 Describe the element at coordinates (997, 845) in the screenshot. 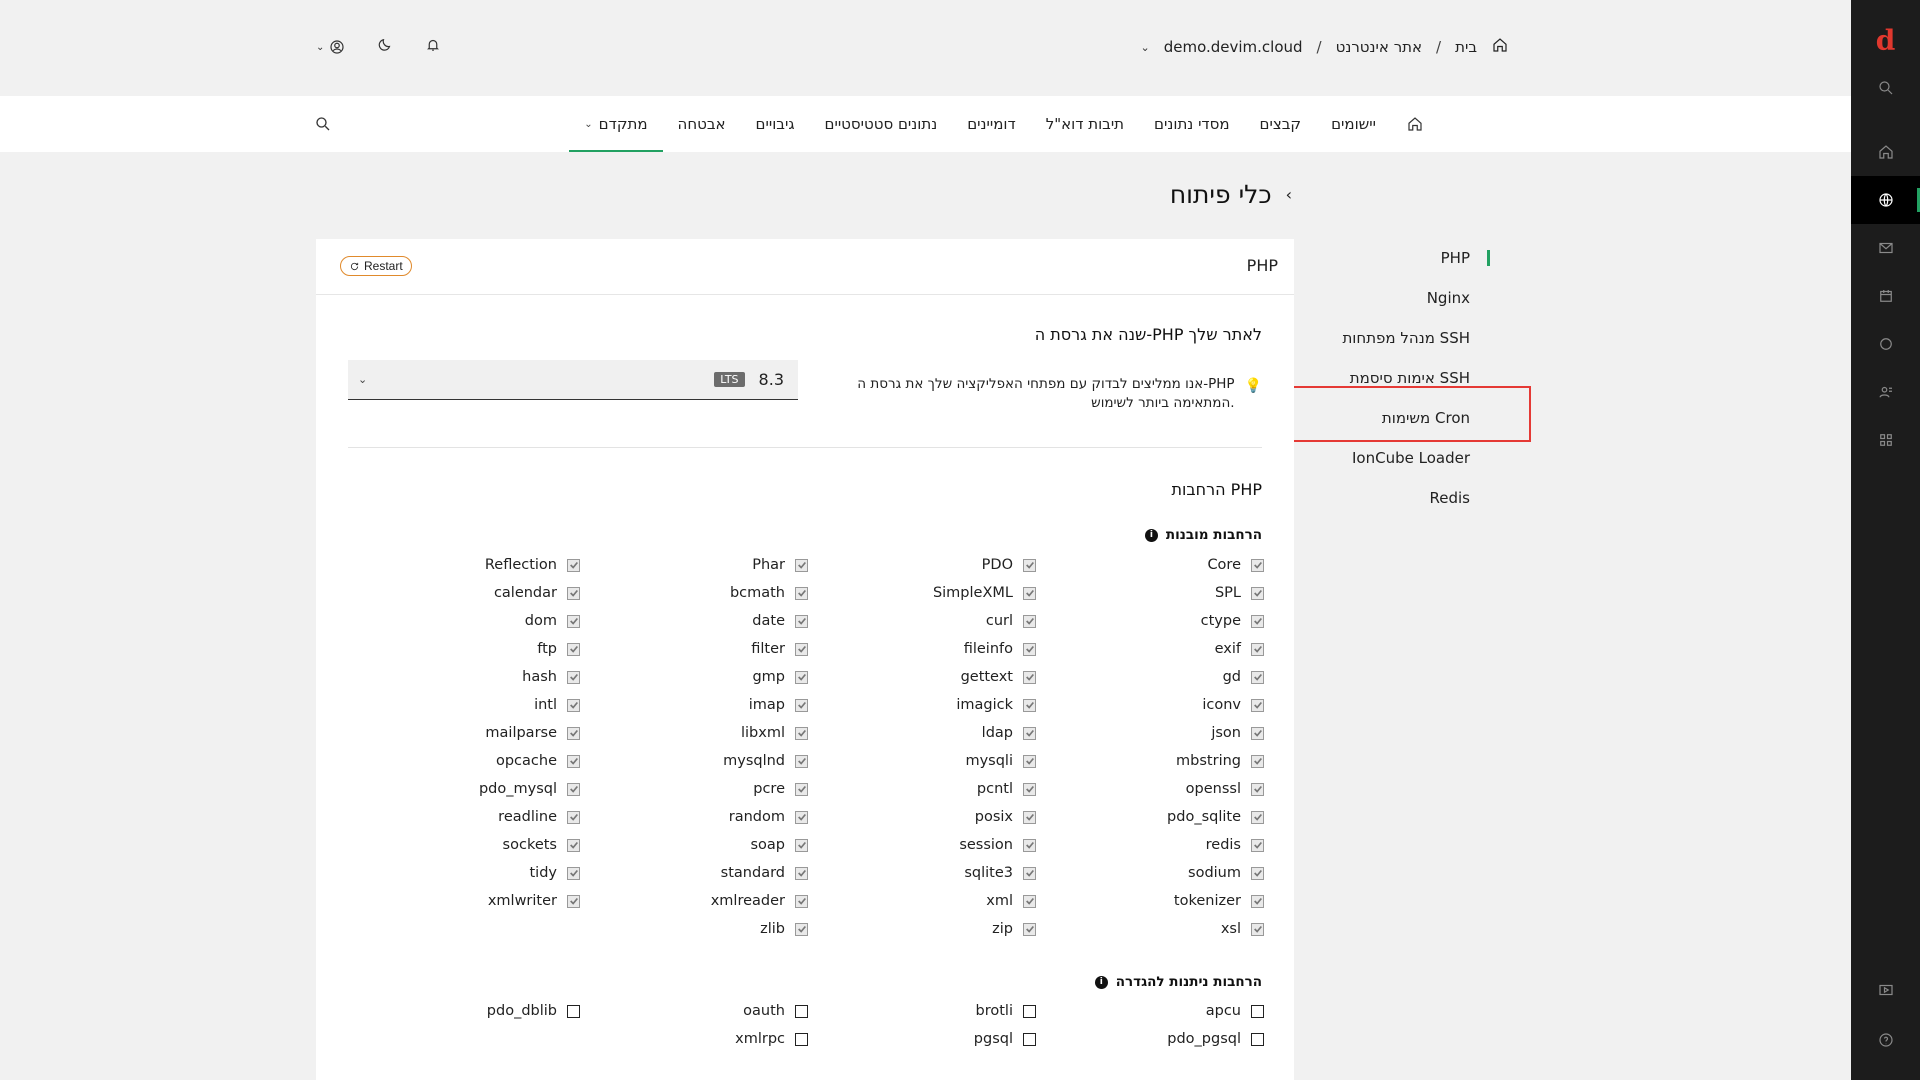

I see `extension-session: session` at that location.